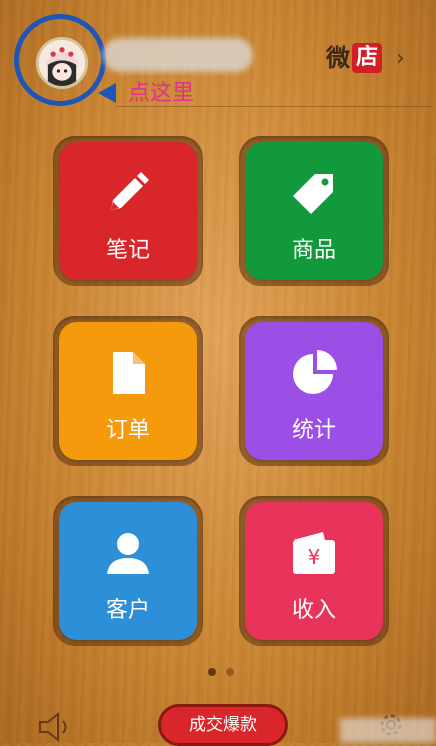  I want to click on income-label: 收入, so click(313, 610).